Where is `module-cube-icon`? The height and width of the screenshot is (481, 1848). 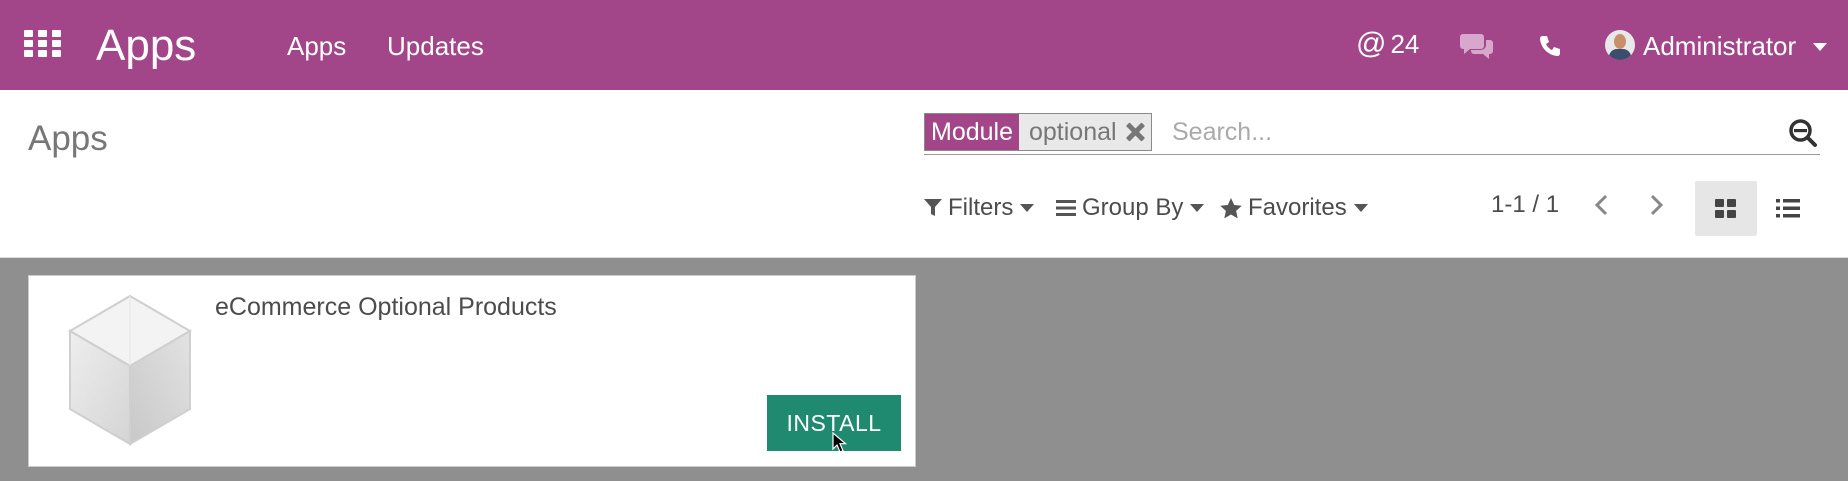 module-cube-icon is located at coordinates (130, 370).